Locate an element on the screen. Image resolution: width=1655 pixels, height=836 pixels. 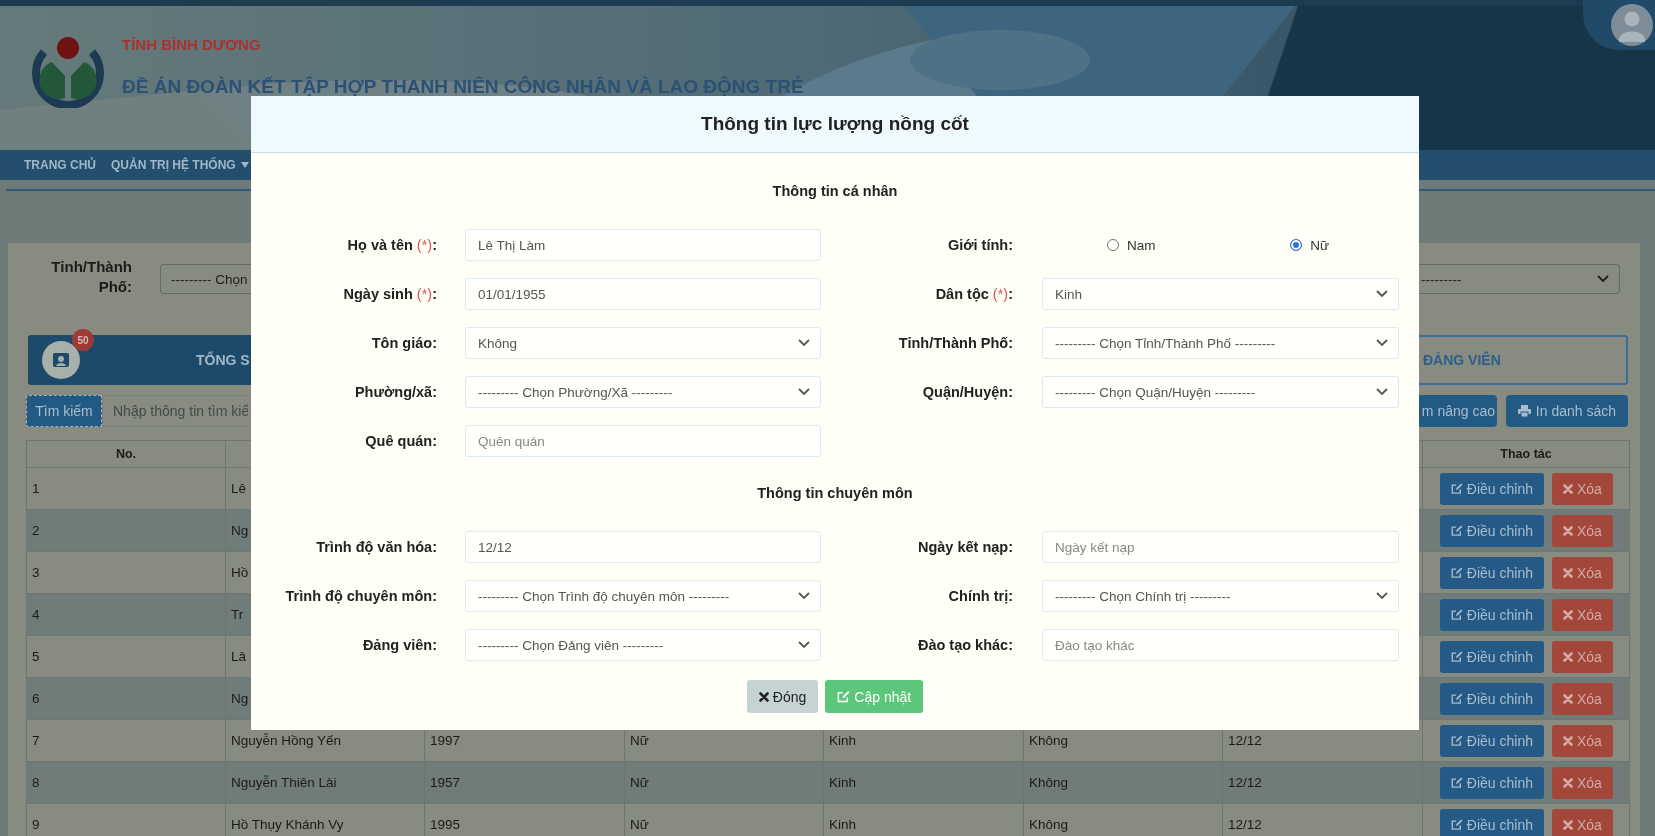
column-header: No. is located at coordinates (126, 454).